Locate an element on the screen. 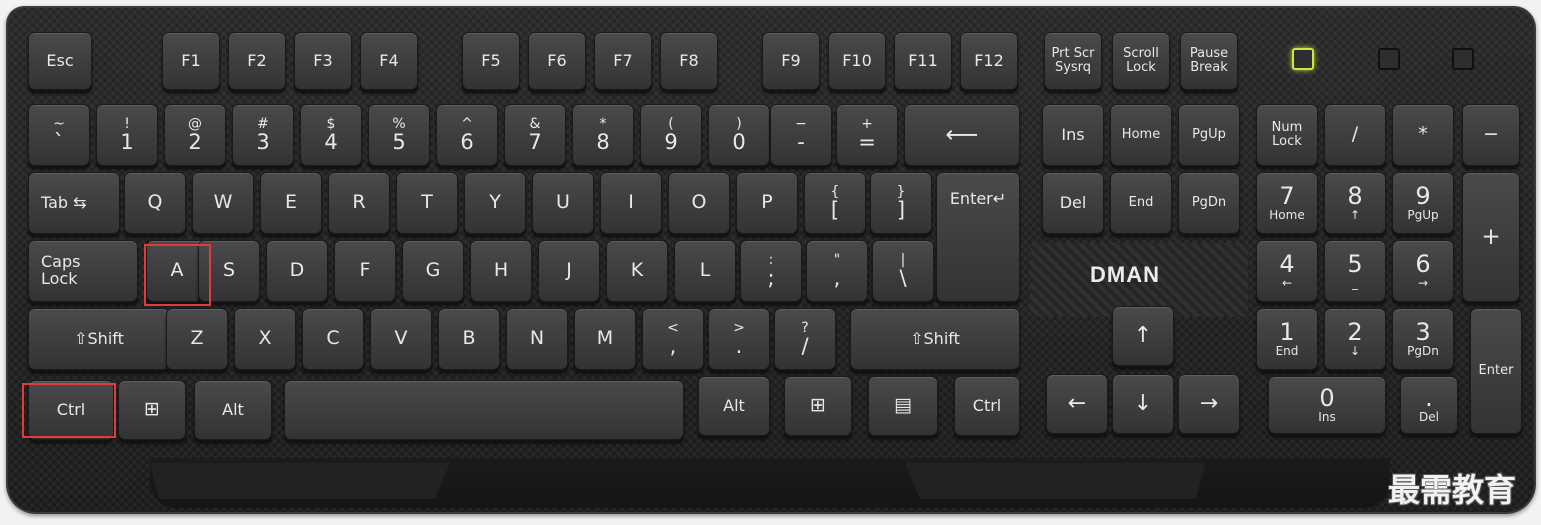  key-semicolon: :; is located at coordinates (771, 271).